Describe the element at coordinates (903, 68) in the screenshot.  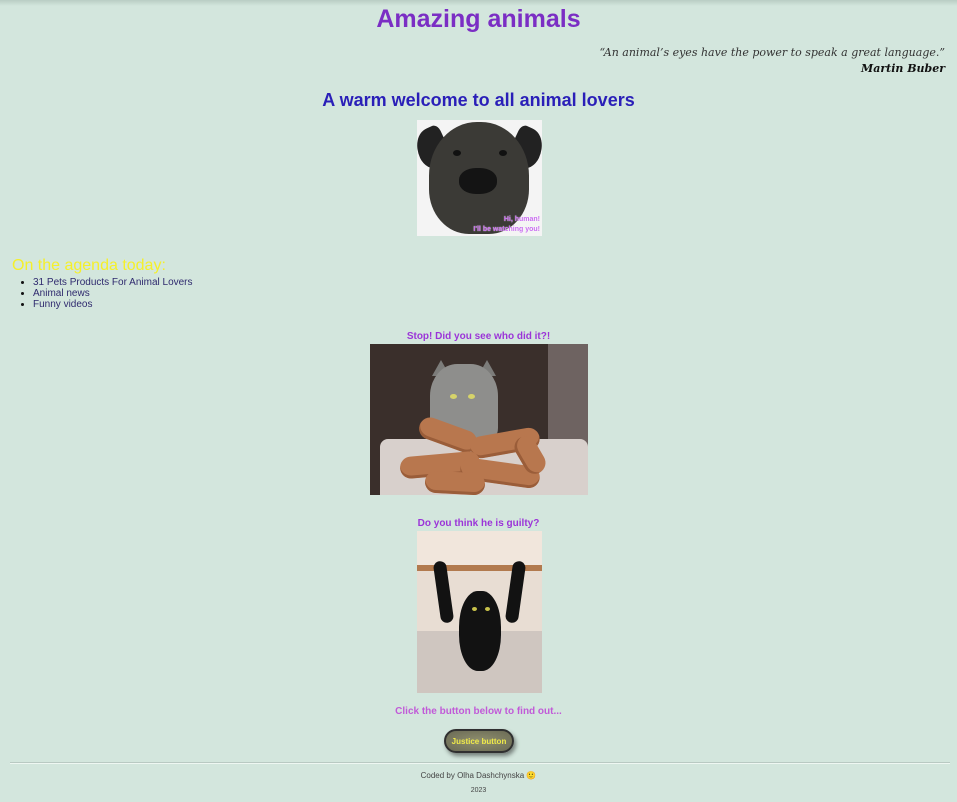
I see `quote-author: Martin Buber` at that location.